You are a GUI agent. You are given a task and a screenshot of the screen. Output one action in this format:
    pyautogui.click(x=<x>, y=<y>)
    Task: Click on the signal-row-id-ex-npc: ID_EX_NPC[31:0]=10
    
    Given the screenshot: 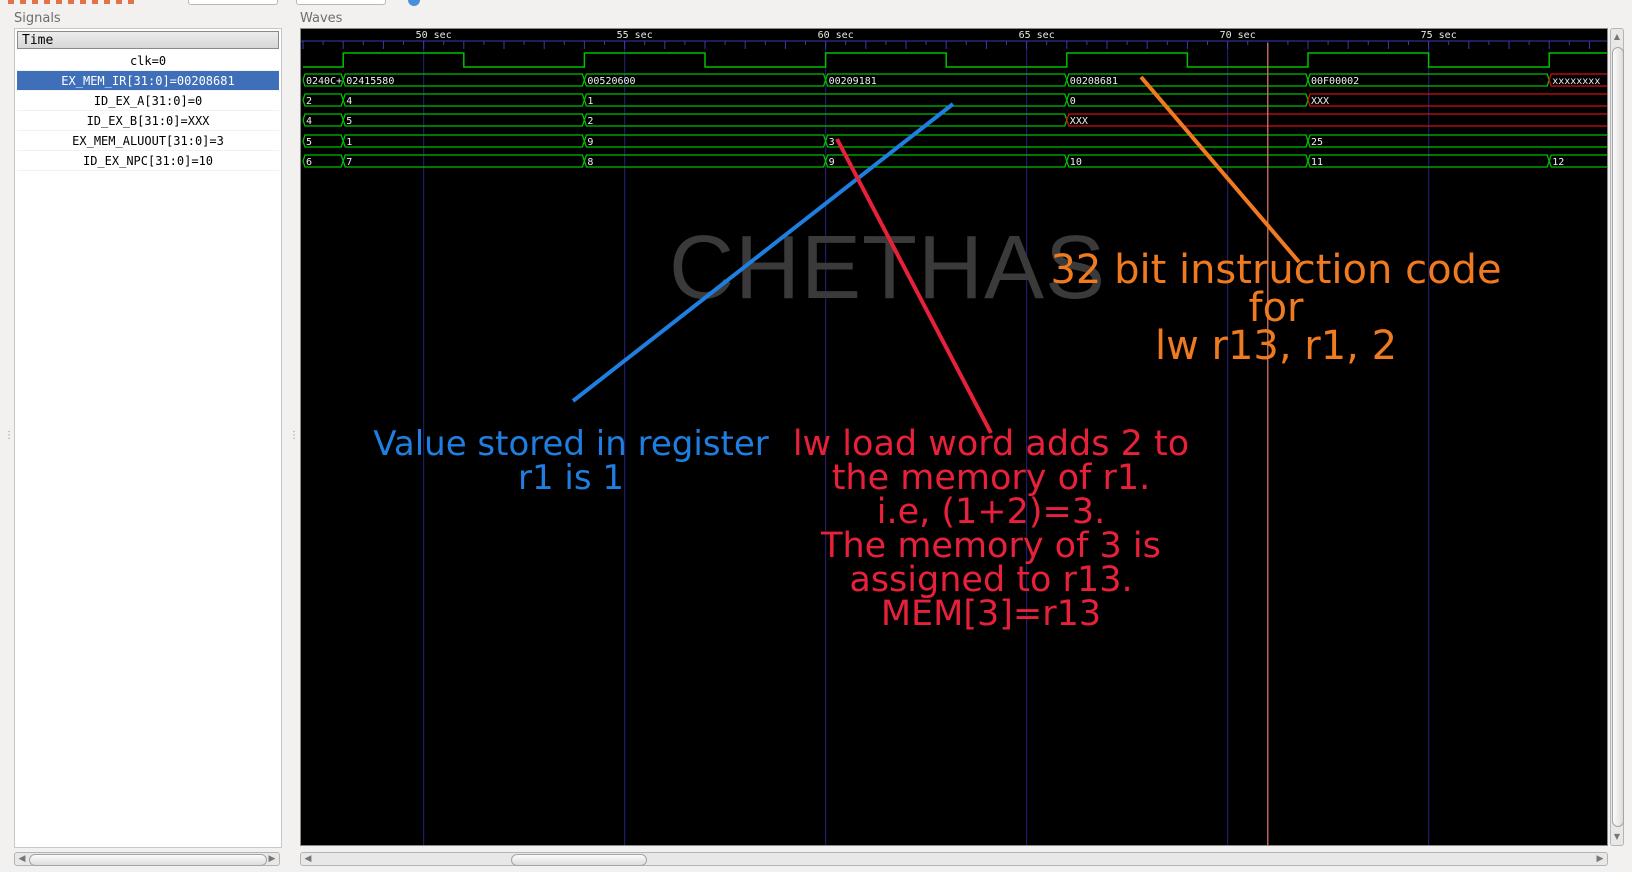 What is the action you would take?
    pyautogui.click(x=148, y=161)
    